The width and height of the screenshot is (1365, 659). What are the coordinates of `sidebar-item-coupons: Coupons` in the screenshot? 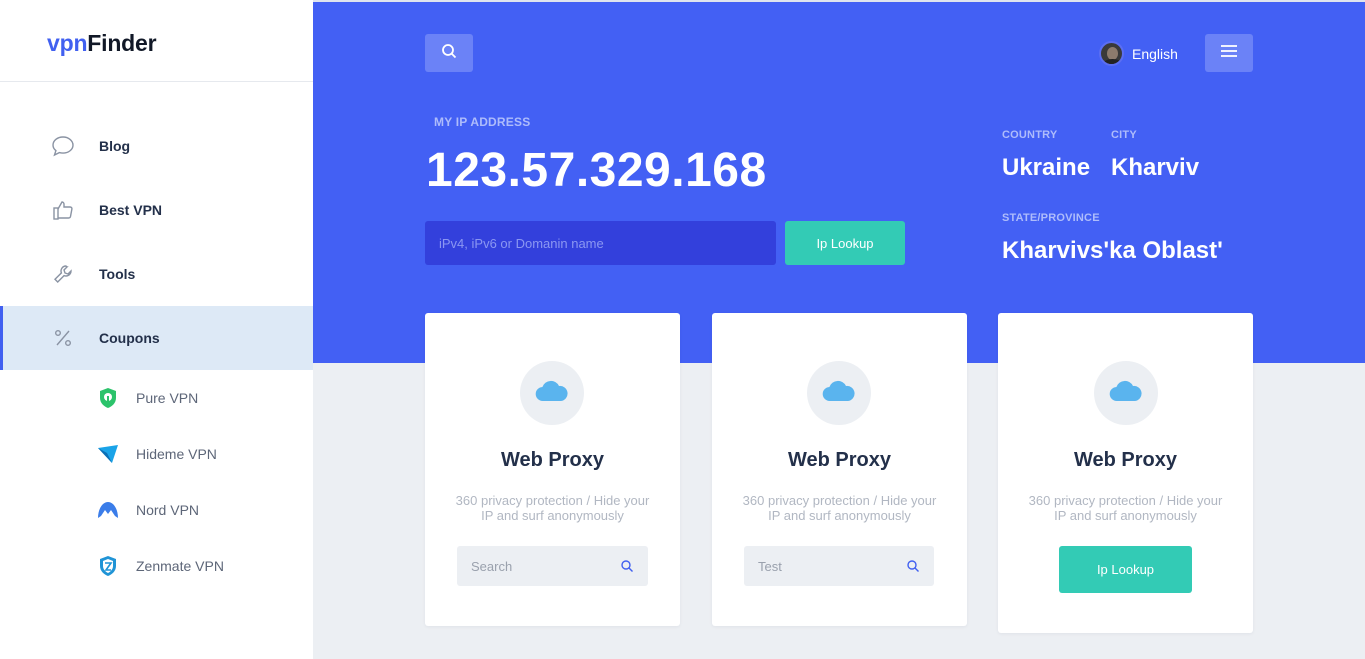 It's located at (156, 338).